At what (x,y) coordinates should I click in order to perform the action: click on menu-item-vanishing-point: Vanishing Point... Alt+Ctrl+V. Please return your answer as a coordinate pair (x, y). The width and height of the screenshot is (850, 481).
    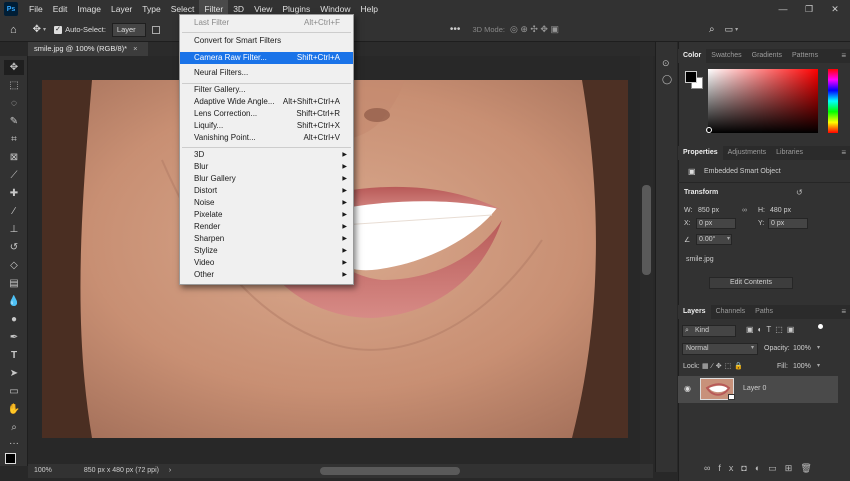
    Looking at the image, I should click on (266, 138).